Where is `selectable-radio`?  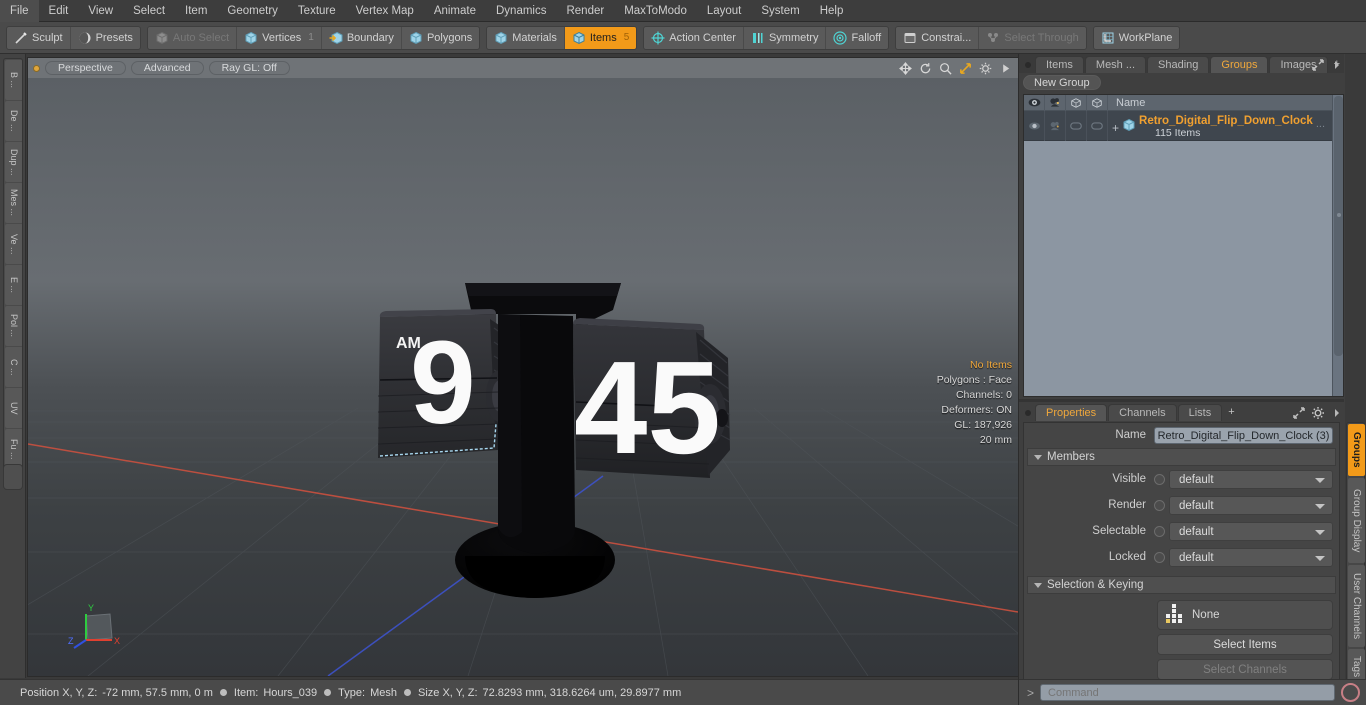 selectable-radio is located at coordinates (1159, 531).